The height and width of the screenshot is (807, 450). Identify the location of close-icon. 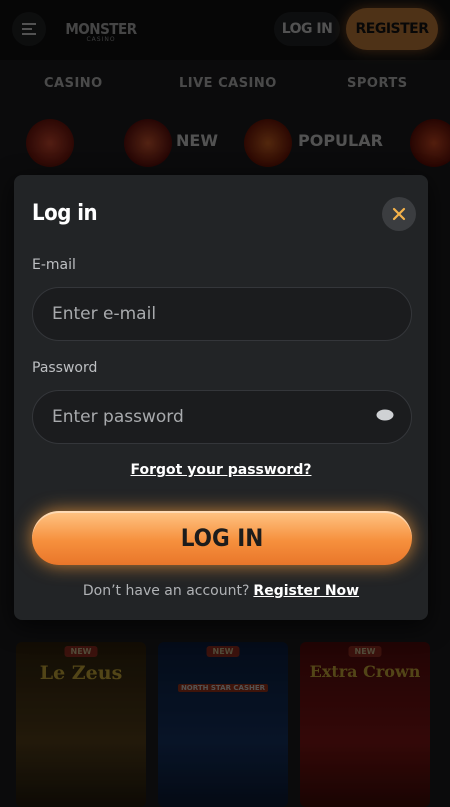
(399, 214).